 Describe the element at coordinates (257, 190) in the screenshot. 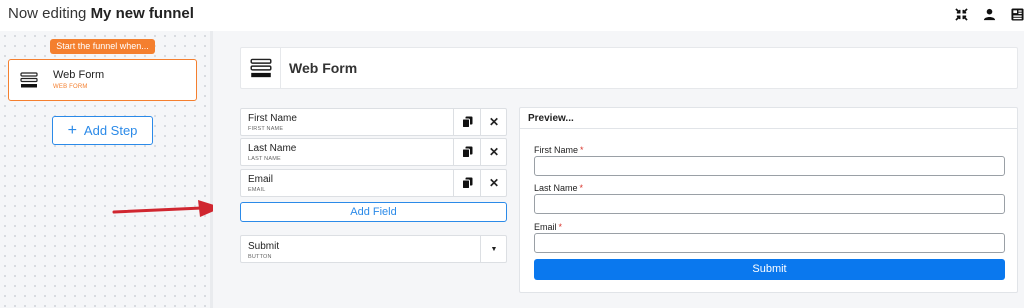

I see `field-sublabel: EMAIL` at that location.